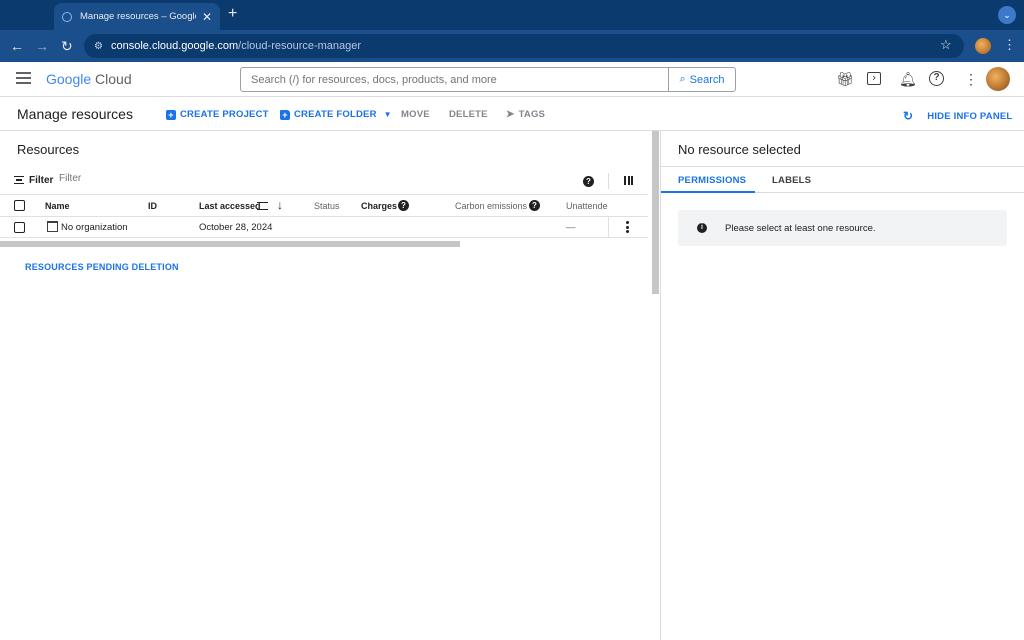  What do you see at coordinates (908, 116) in the screenshot?
I see `refresh-icon: ↻` at bounding box center [908, 116].